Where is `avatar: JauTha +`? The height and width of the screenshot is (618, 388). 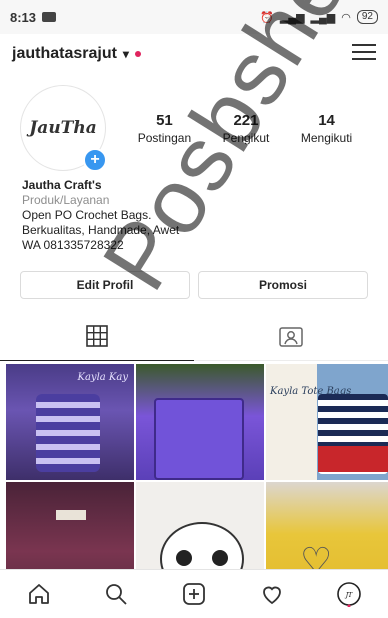 avatar: JauTha + is located at coordinates (63, 128).